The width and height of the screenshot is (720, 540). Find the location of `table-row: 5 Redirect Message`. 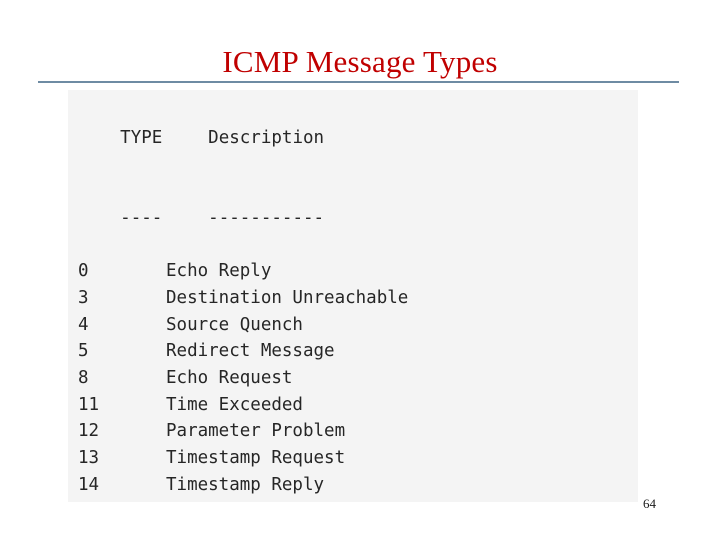

table-row: 5 Redirect Message is located at coordinates (358, 351).